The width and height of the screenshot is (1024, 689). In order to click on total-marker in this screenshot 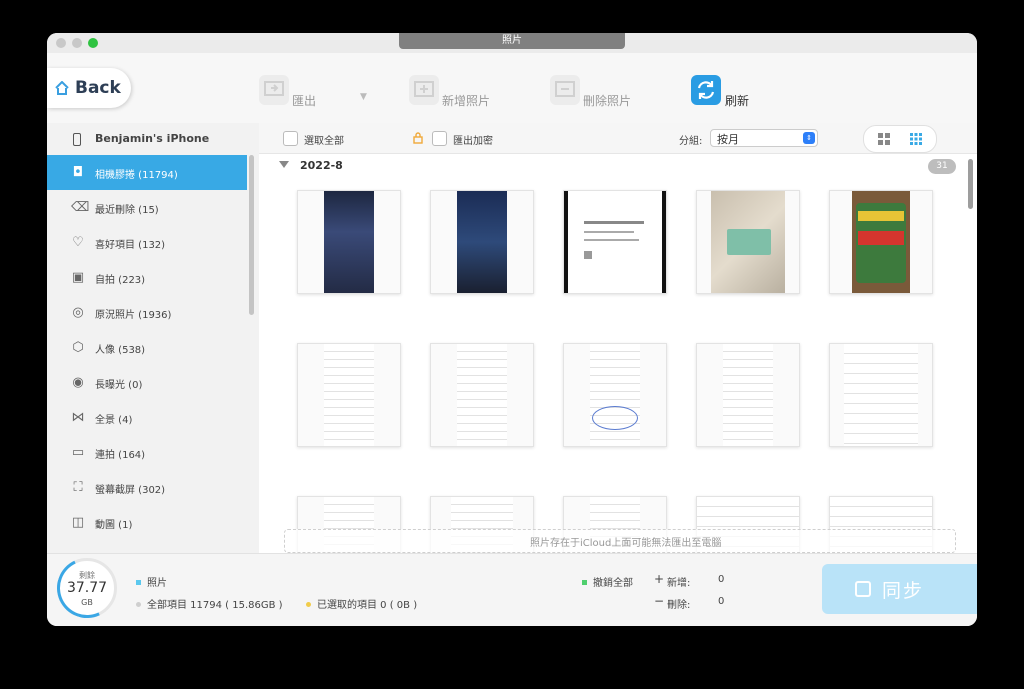, I will do `click(138, 604)`.